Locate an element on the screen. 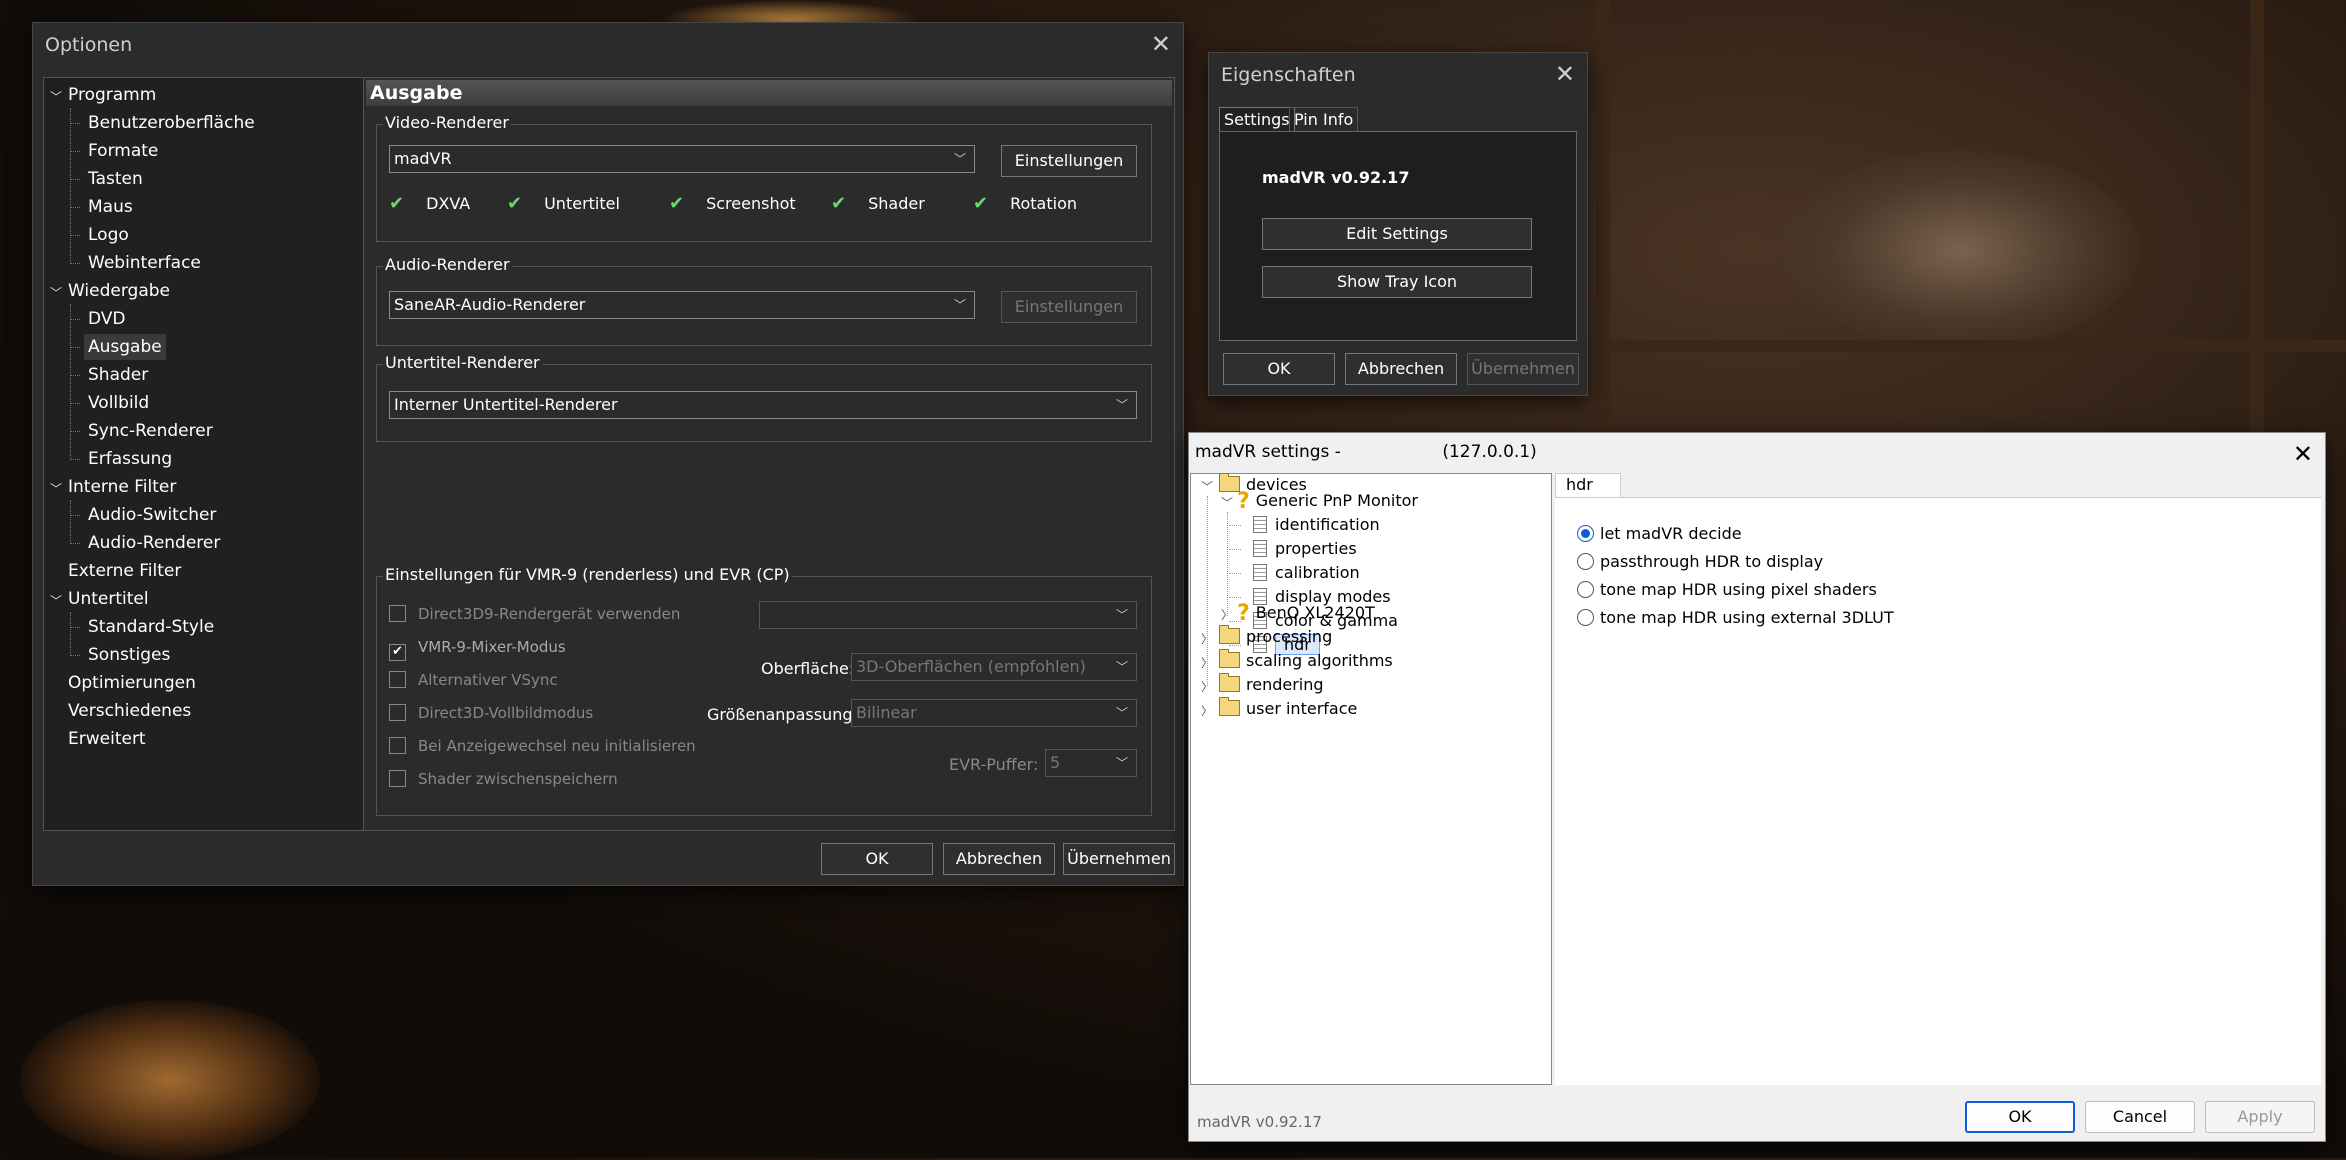 This screenshot has height=1160, width=2346. tree-folder-processing: processing is located at coordinates (1275, 636).